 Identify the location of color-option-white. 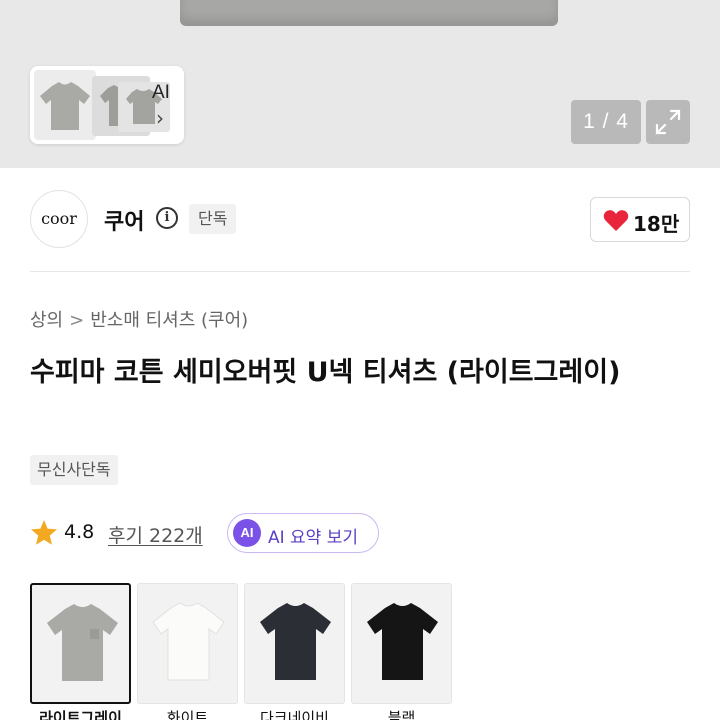
(187, 643).